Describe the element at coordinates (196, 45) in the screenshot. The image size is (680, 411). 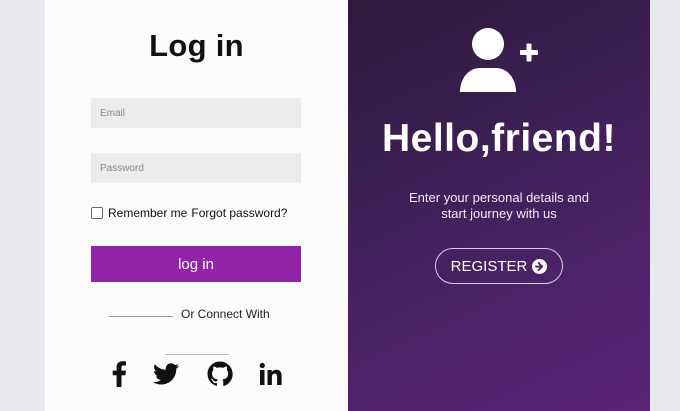
I see `login-title: Log in` at that location.